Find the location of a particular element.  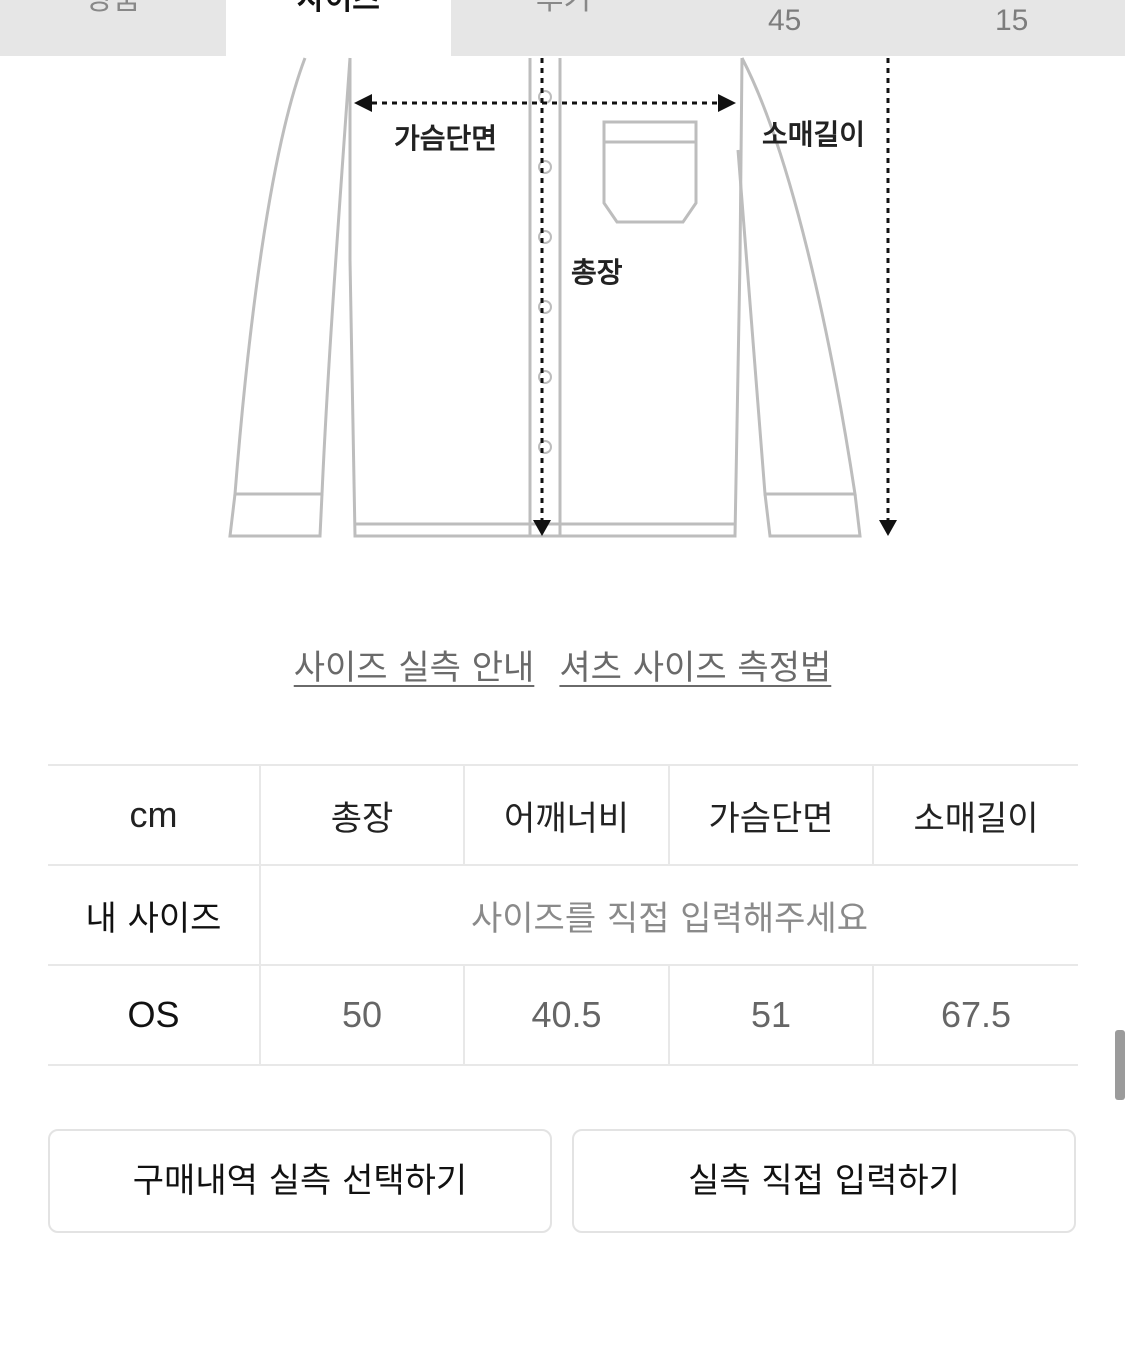

length-arrow-down-icon is located at coordinates (542, 528).